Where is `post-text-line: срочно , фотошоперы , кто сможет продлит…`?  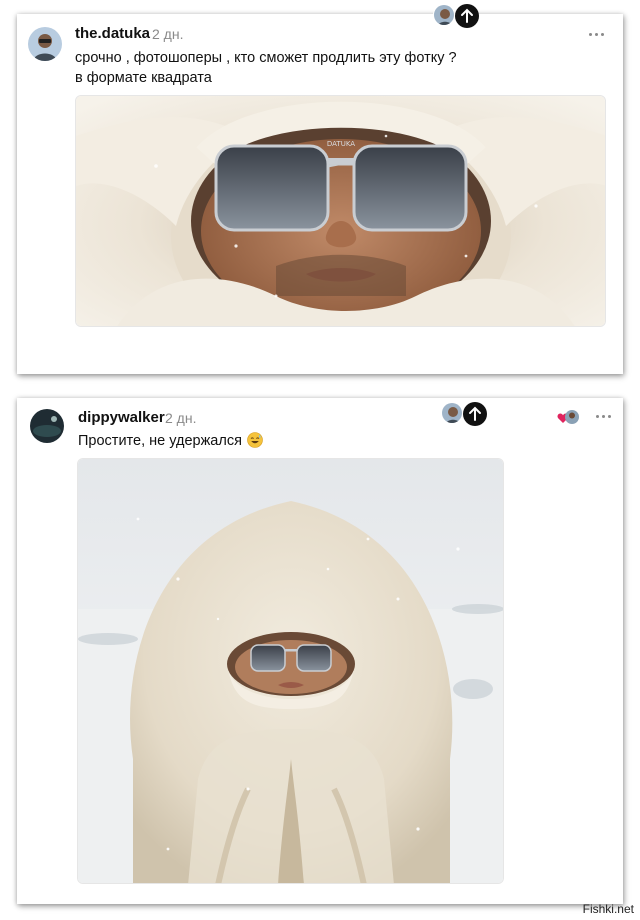 post-text-line: срочно , фотошоперы , кто сможет продлит… is located at coordinates (266, 58).